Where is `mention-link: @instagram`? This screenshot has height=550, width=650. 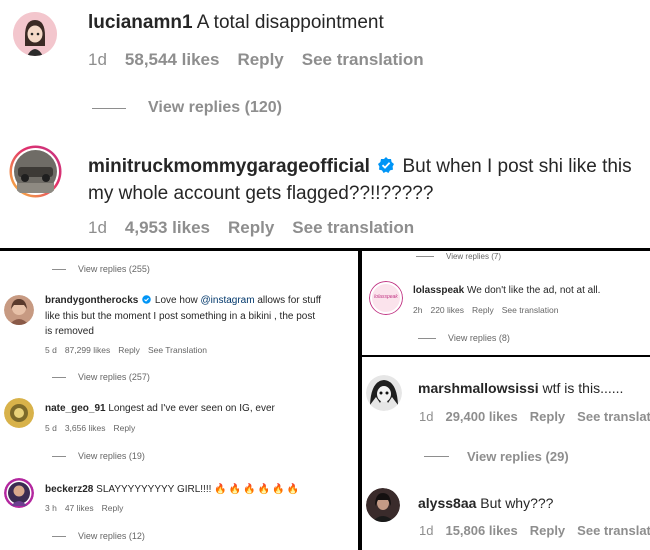 mention-link: @instagram is located at coordinates (228, 300).